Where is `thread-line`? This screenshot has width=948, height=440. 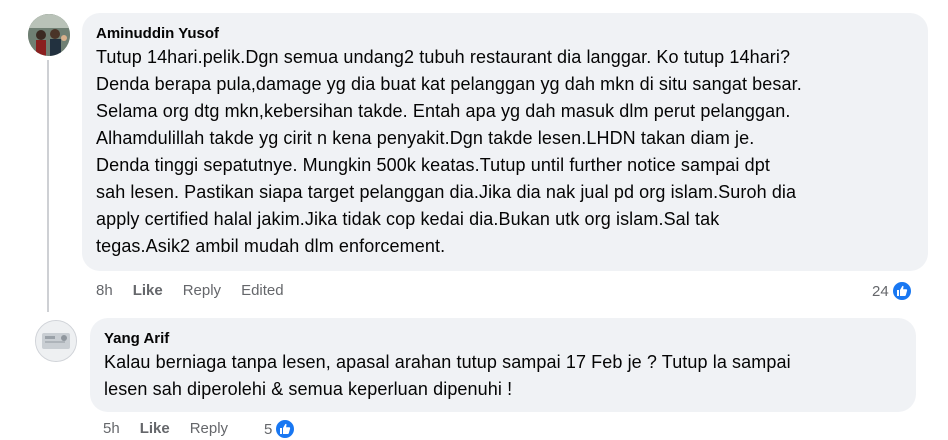 thread-line is located at coordinates (48, 186).